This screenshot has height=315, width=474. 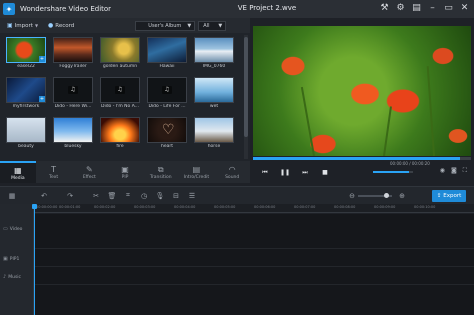 What do you see at coordinates (12, 196) in the screenshot?
I see `grid-icon: ▦` at bounding box center [12, 196].